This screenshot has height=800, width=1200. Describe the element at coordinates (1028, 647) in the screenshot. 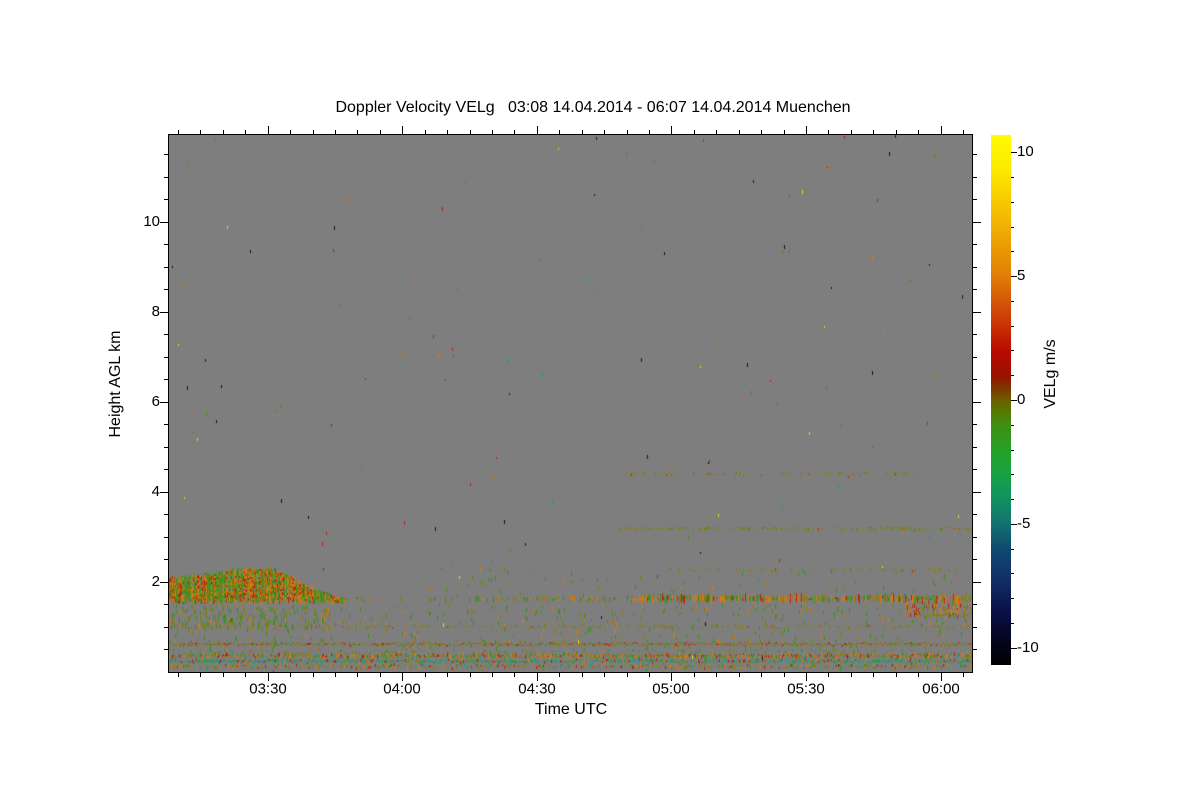

I see `colorbar-tick-label: -10` at that location.